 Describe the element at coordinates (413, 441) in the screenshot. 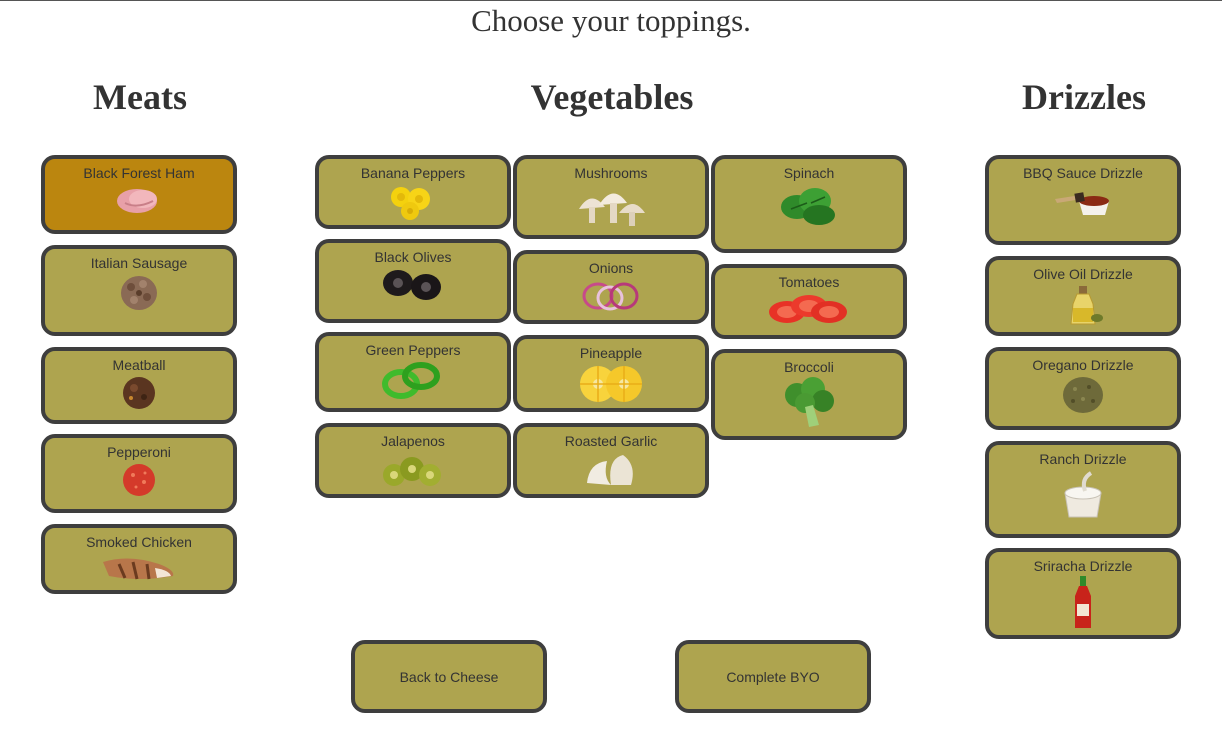

I see `topping-label: Jalapenos` at that location.